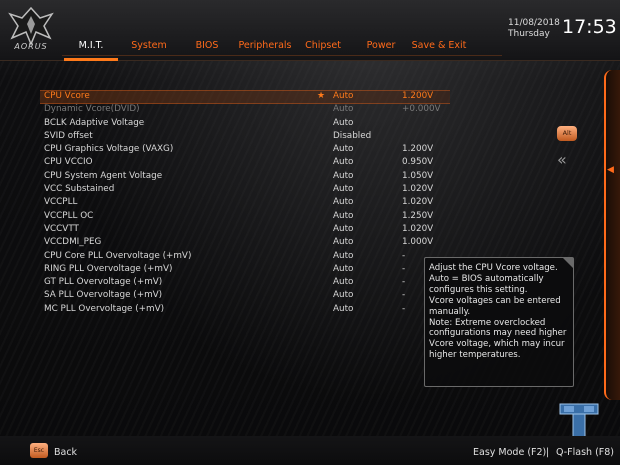  I want to click on setting-label: VCCDMI_PEG, so click(73, 242).